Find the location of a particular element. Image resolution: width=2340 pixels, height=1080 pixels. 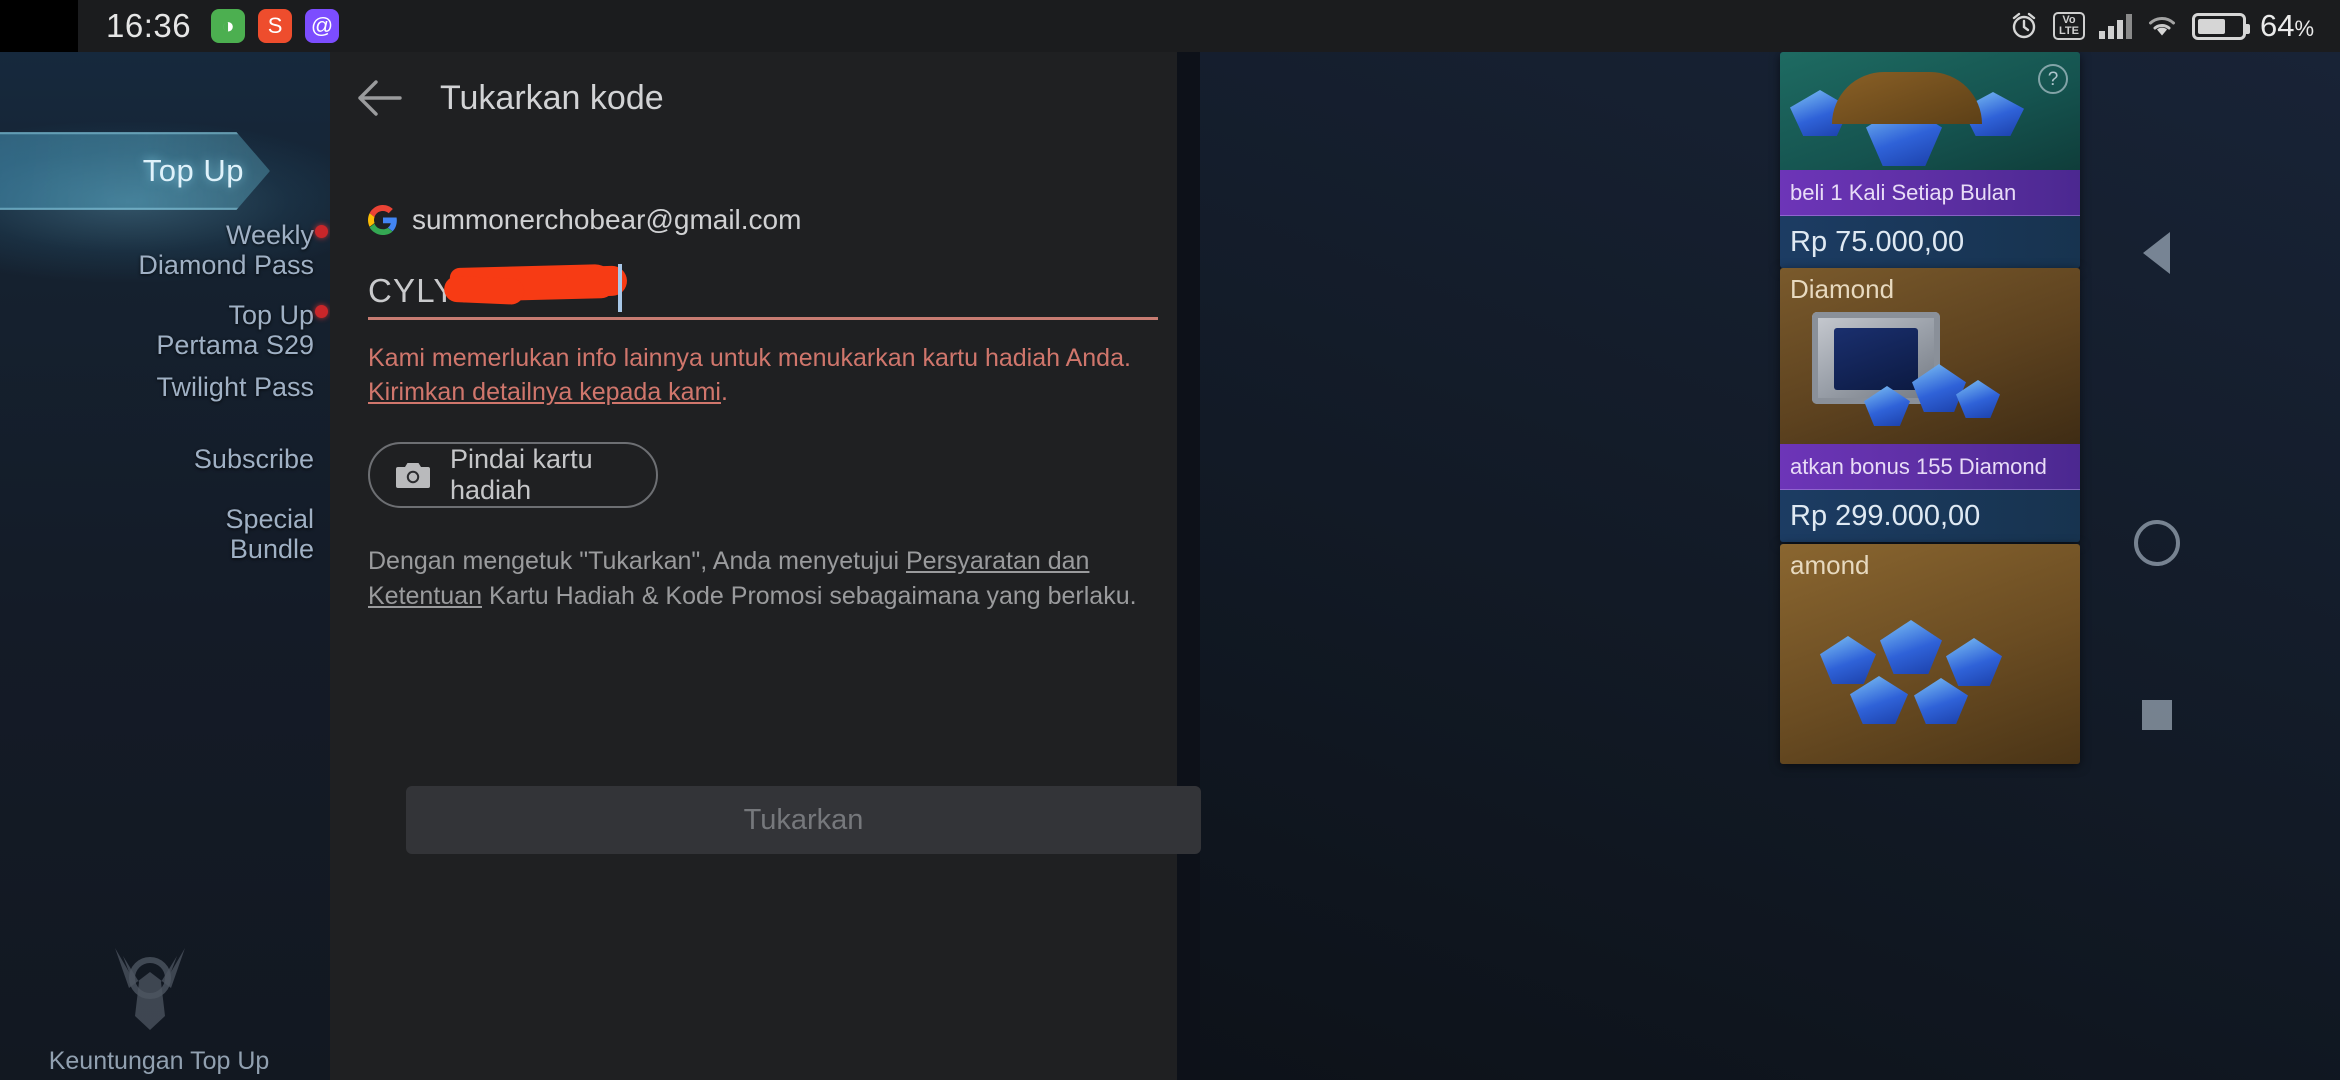

purple-glyph: @ is located at coordinates (322, 25).